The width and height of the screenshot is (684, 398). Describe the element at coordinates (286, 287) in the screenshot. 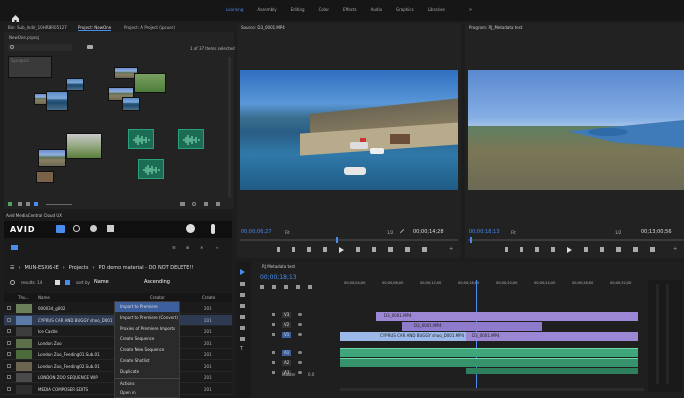

I see `linked-selection-icon` at that location.